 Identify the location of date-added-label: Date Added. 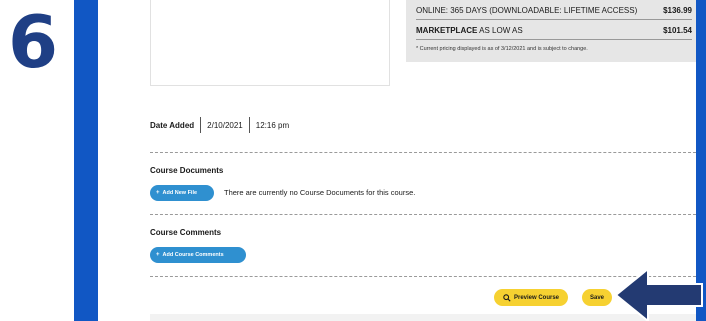
(172, 125).